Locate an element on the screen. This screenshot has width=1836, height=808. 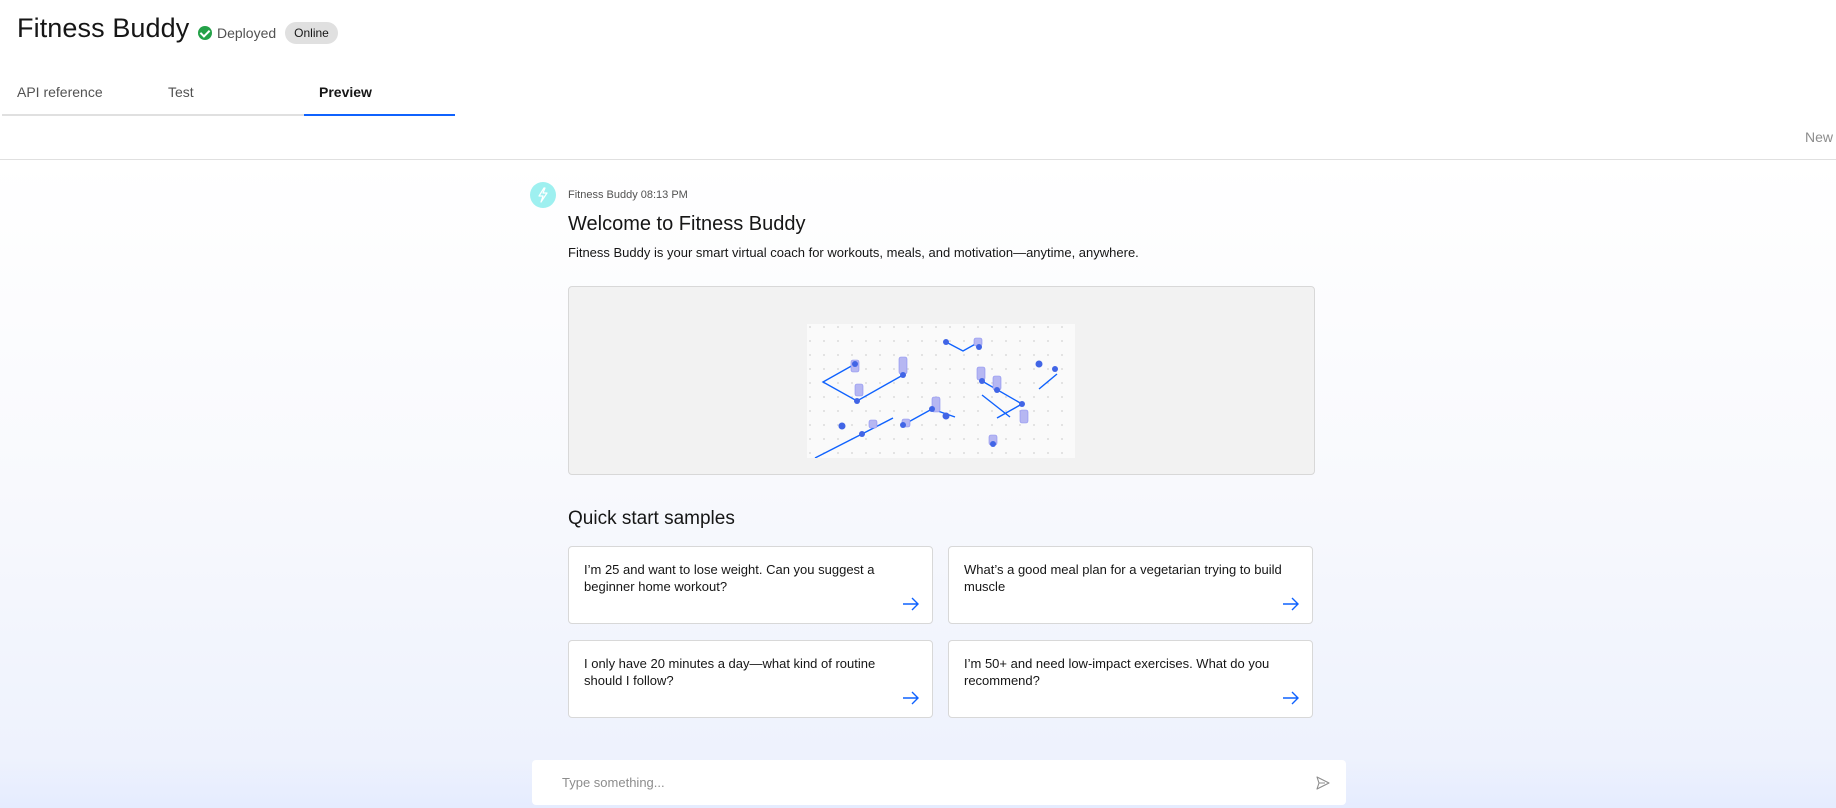
chat-input is located at coordinates (912, 782).